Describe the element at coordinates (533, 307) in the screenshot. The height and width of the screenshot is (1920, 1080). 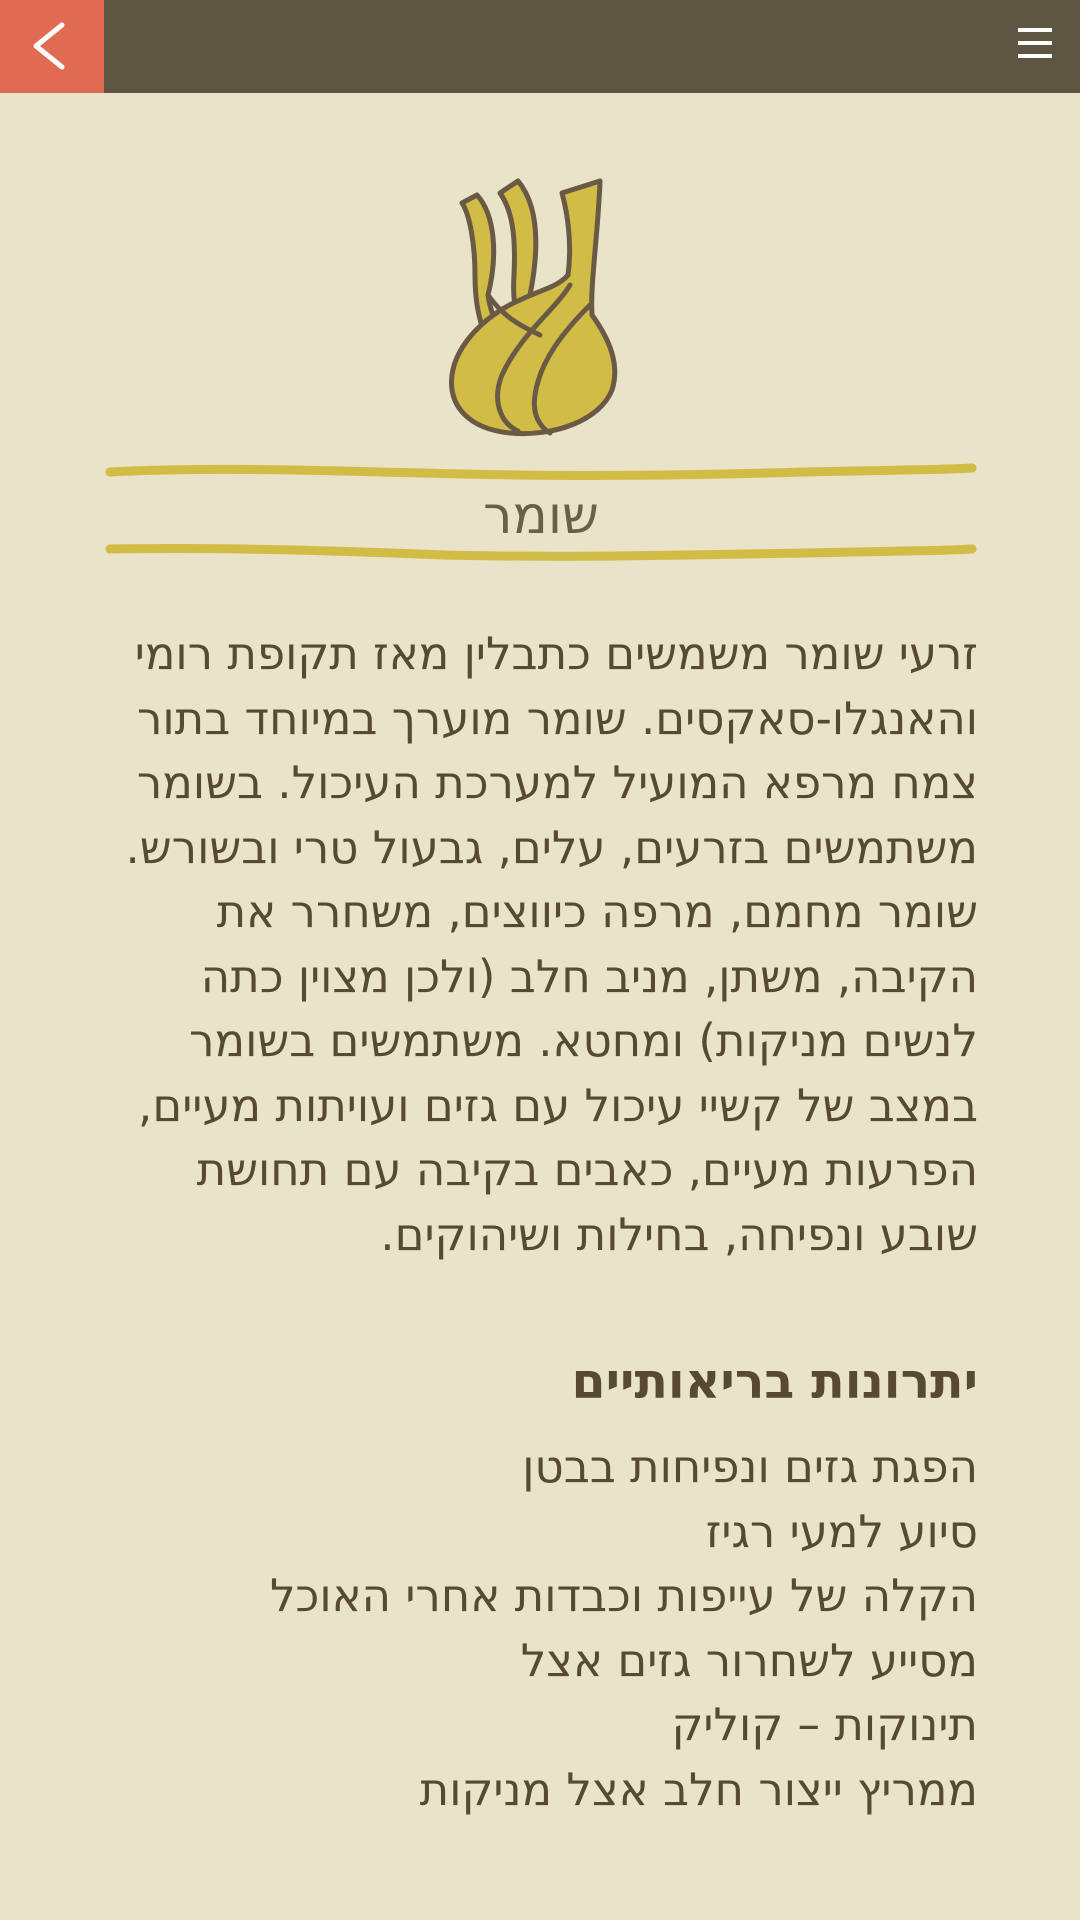
I see `fennel-bulb-icon` at that location.